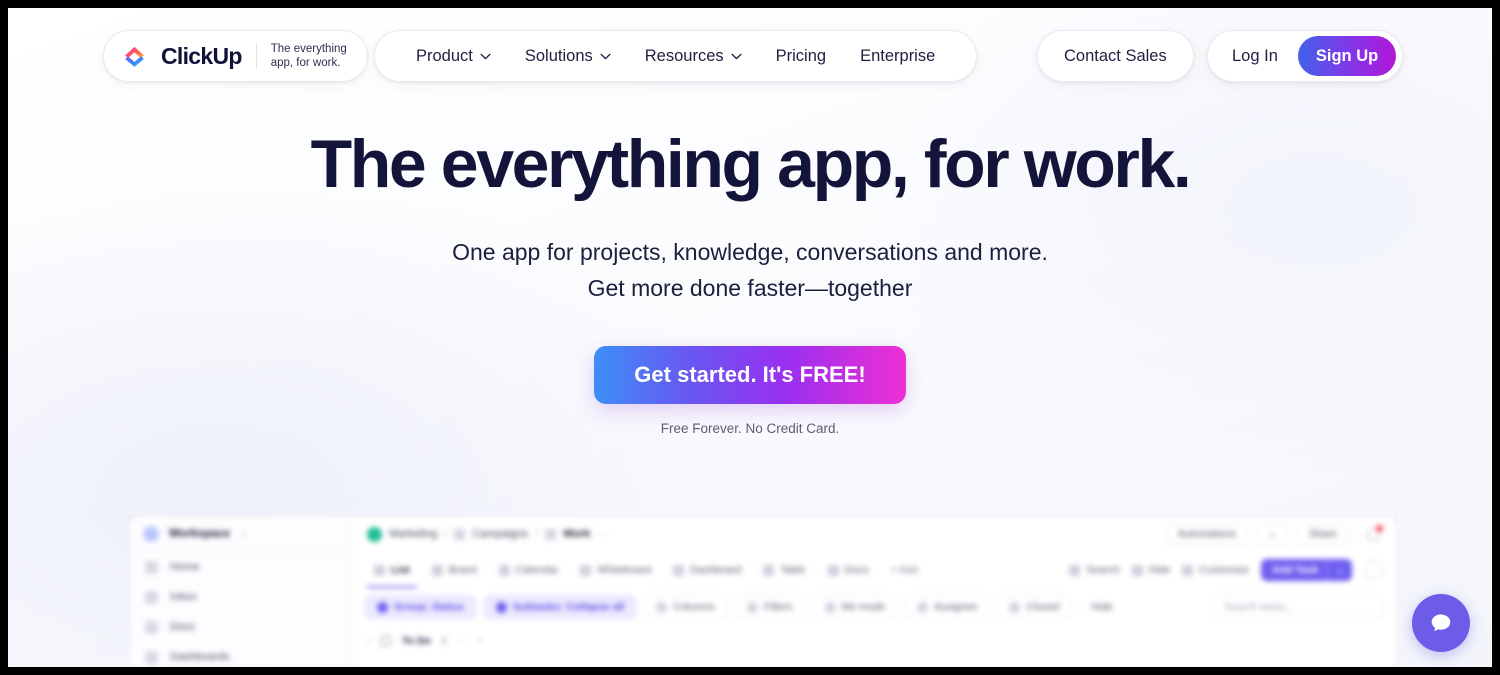 The width and height of the screenshot is (1500, 675). What do you see at coordinates (201, 55) in the screenshot?
I see `logo-wordmark: ClickUp` at bounding box center [201, 55].